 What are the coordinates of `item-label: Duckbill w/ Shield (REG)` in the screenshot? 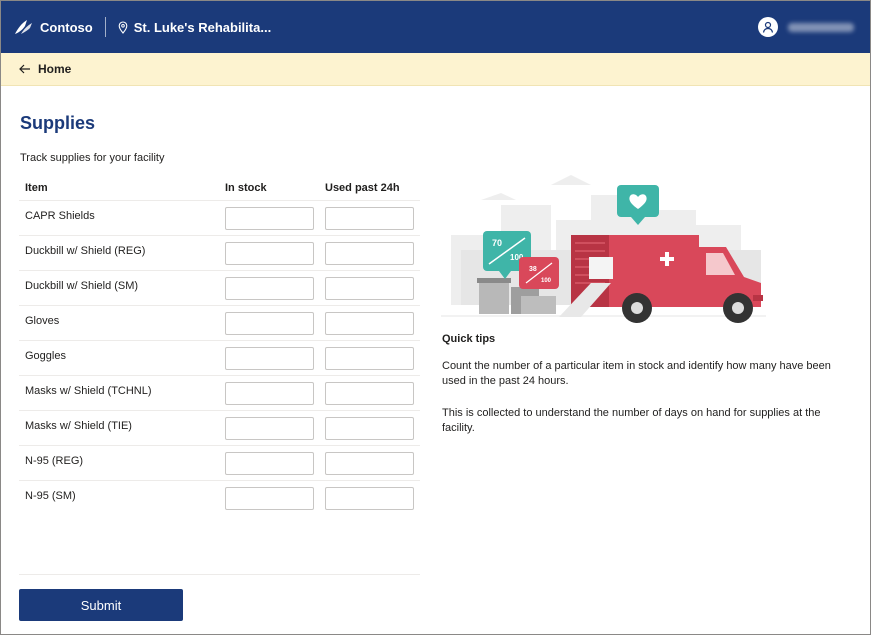 It's located at (85, 251).